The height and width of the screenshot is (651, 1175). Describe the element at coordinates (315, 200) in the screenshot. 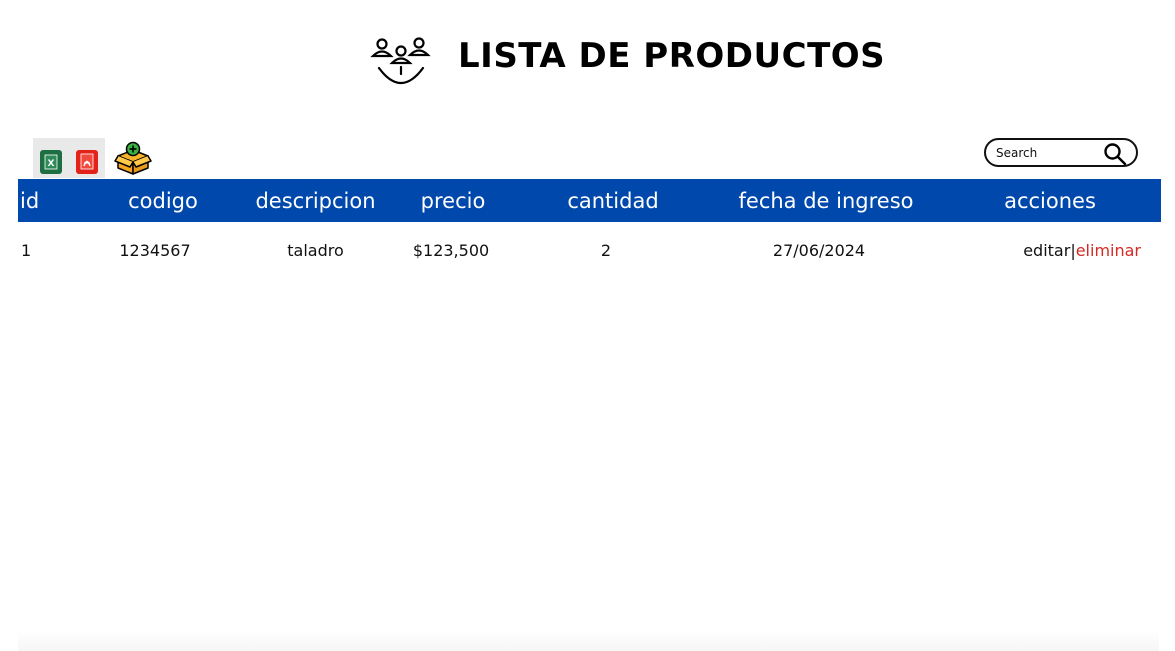

I see `column-header-descripcion: descripcion` at that location.